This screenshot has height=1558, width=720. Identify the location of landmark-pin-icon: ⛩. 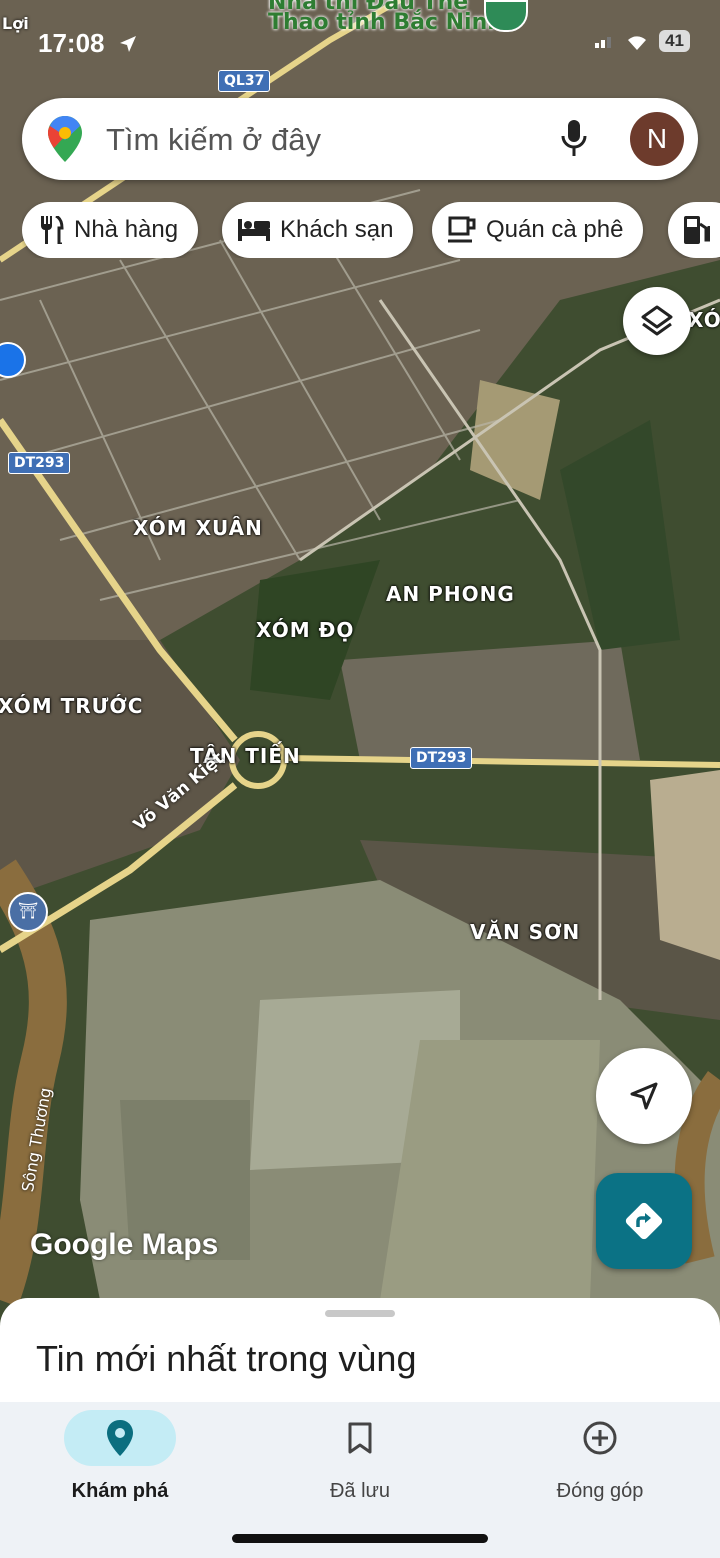
(28, 912).